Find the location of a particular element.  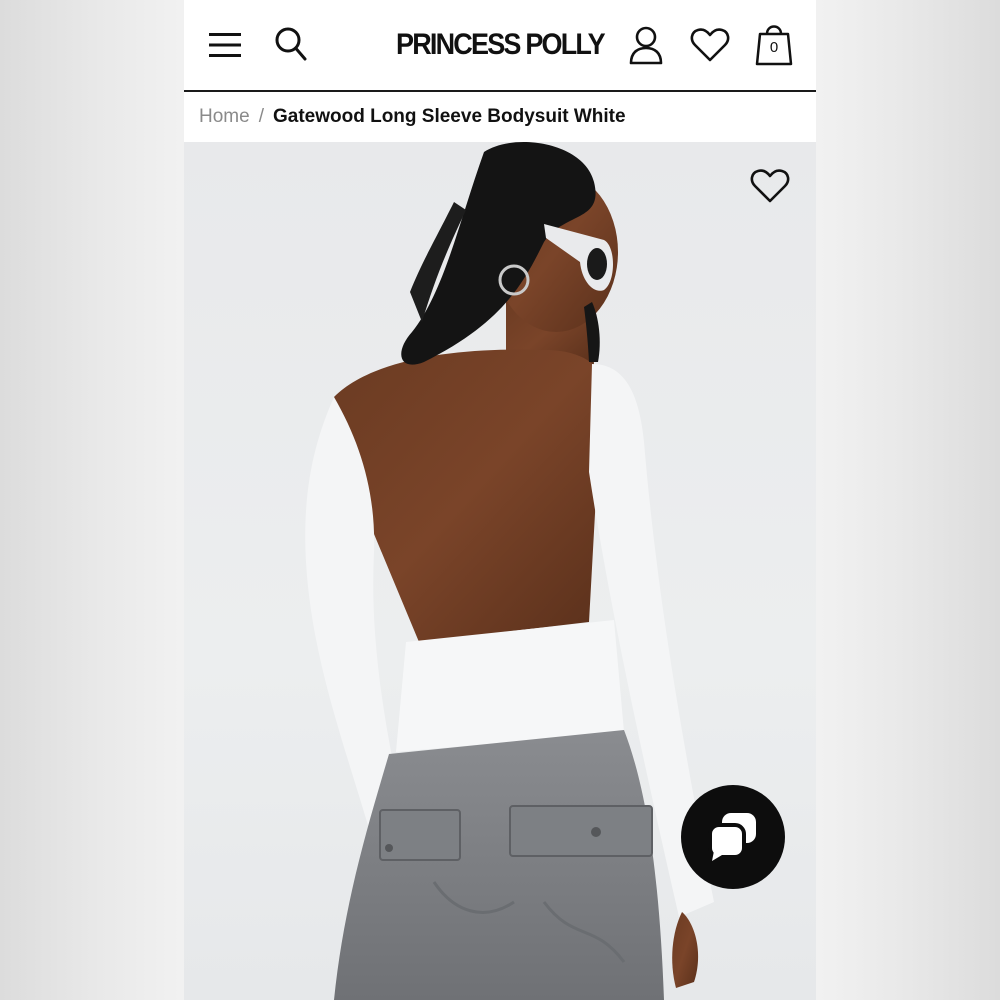

account-button is located at coordinates (646, 45).